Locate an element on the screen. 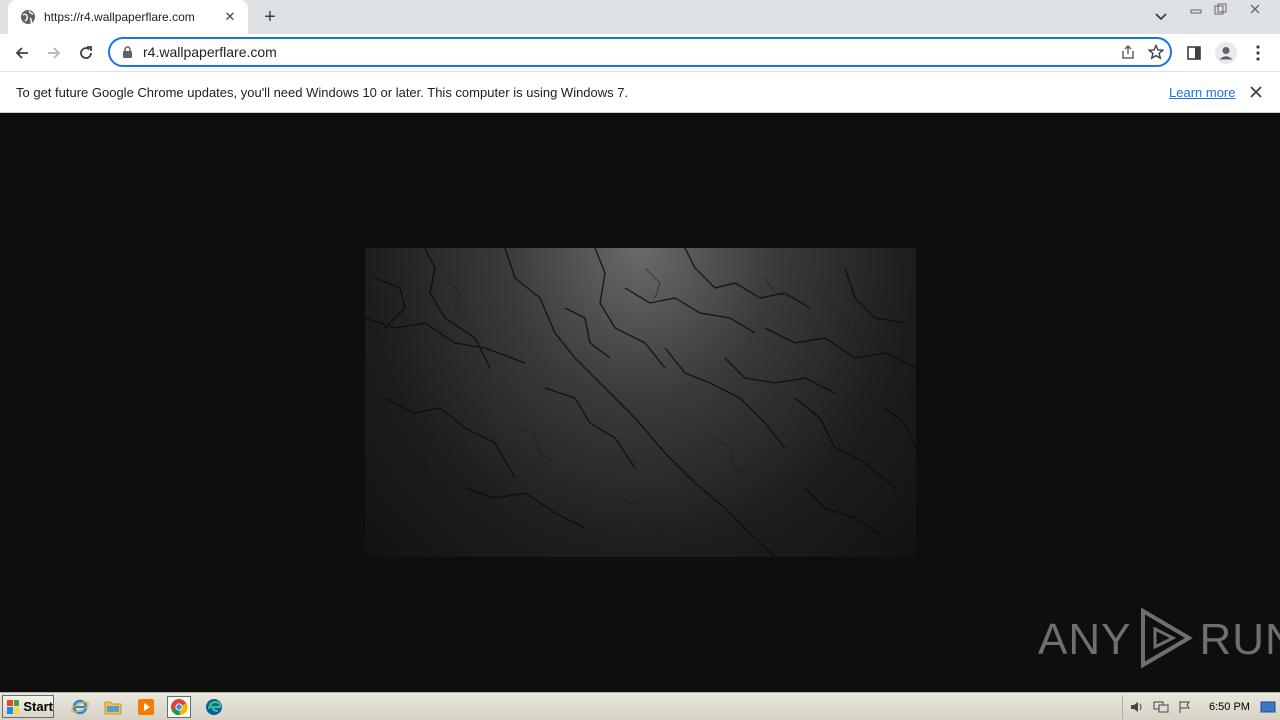 This screenshot has height=720, width=1280. show-desktop-icon is located at coordinates (1268, 707).